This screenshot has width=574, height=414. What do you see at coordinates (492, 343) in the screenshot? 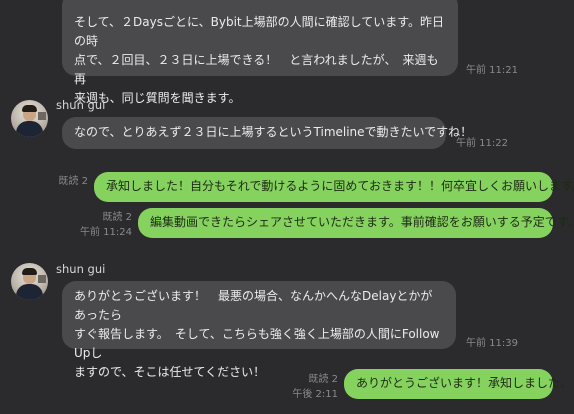
I see `message-timestamp: 午前 11:39` at bounding box center [492, 343].